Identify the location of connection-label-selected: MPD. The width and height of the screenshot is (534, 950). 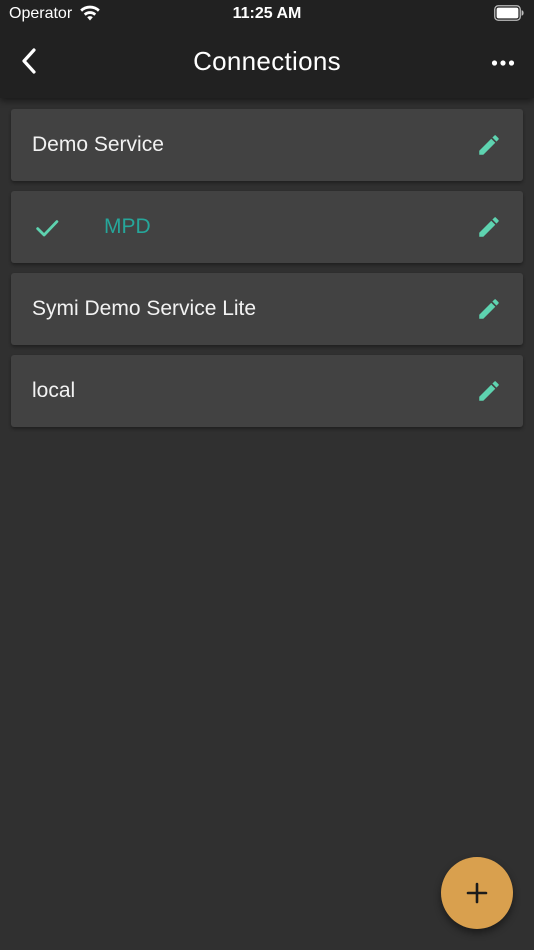
(127, 226).